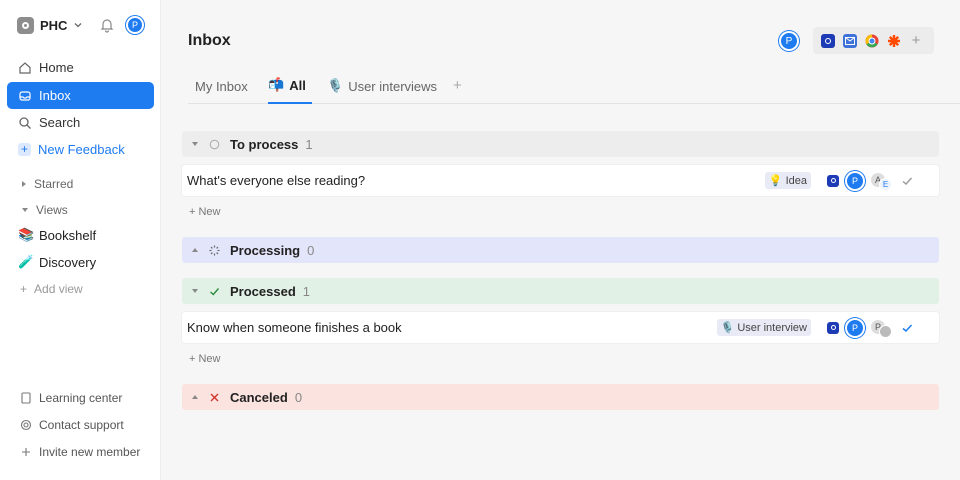  What do you see at coordinates (26, 425) in the screenshot?
I see `support-icon` at bounding box center [26, 425].